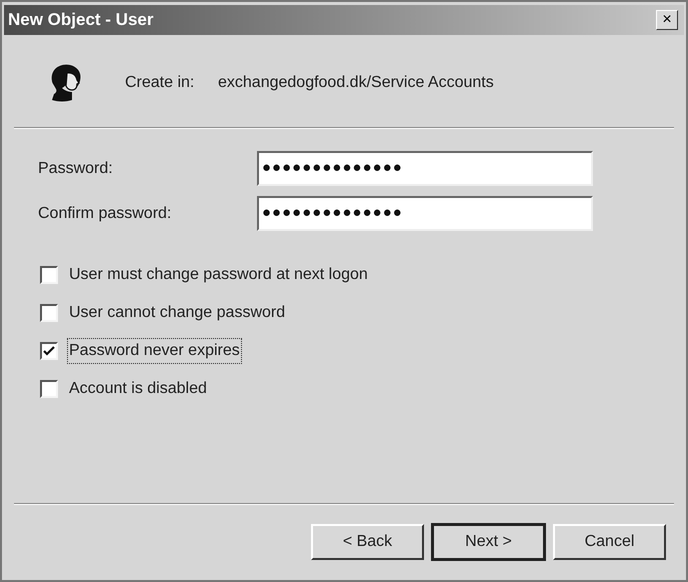 The width and height of the screenshot is (688, 582). I want to click on window-title: New Object - User, so click(81, 20).